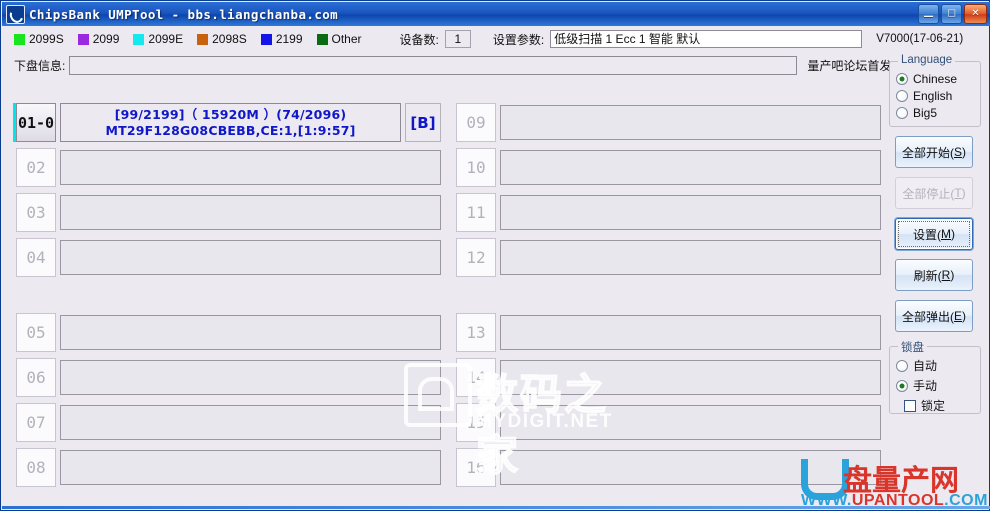  Describe the element at coordinates (203, 39) in the screenshot. I see `legend-swatch-2098s` at that location.